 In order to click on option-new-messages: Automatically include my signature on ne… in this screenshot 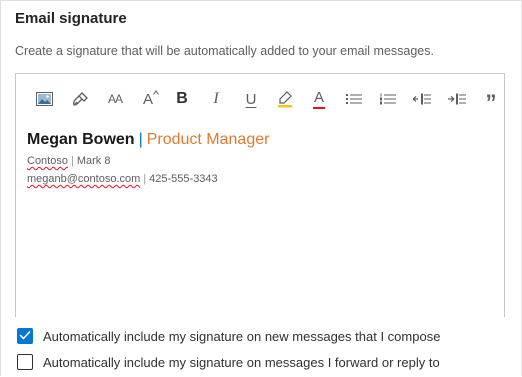, I will do `click(228, 336)`.